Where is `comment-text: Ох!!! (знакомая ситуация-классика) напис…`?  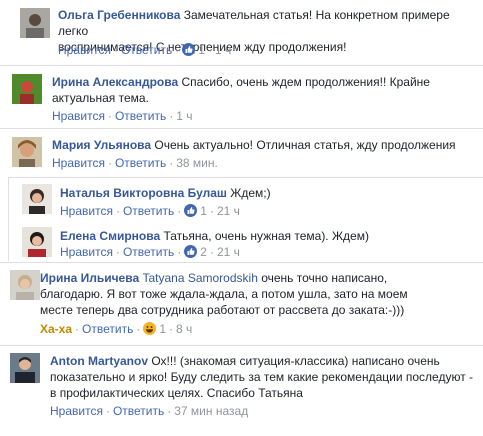 comment-text: Ох!!! (знакомая ситуация-классика) напис… is located at coordinates (295, 361).